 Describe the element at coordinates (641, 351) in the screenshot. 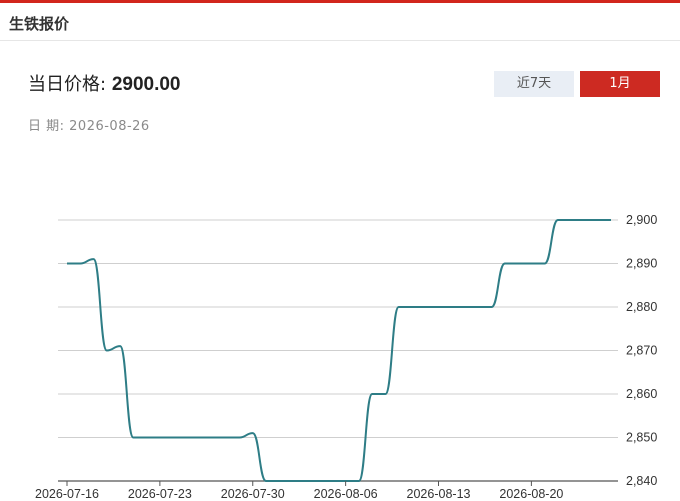

I see `y-tick-label: 2,870` at that location.